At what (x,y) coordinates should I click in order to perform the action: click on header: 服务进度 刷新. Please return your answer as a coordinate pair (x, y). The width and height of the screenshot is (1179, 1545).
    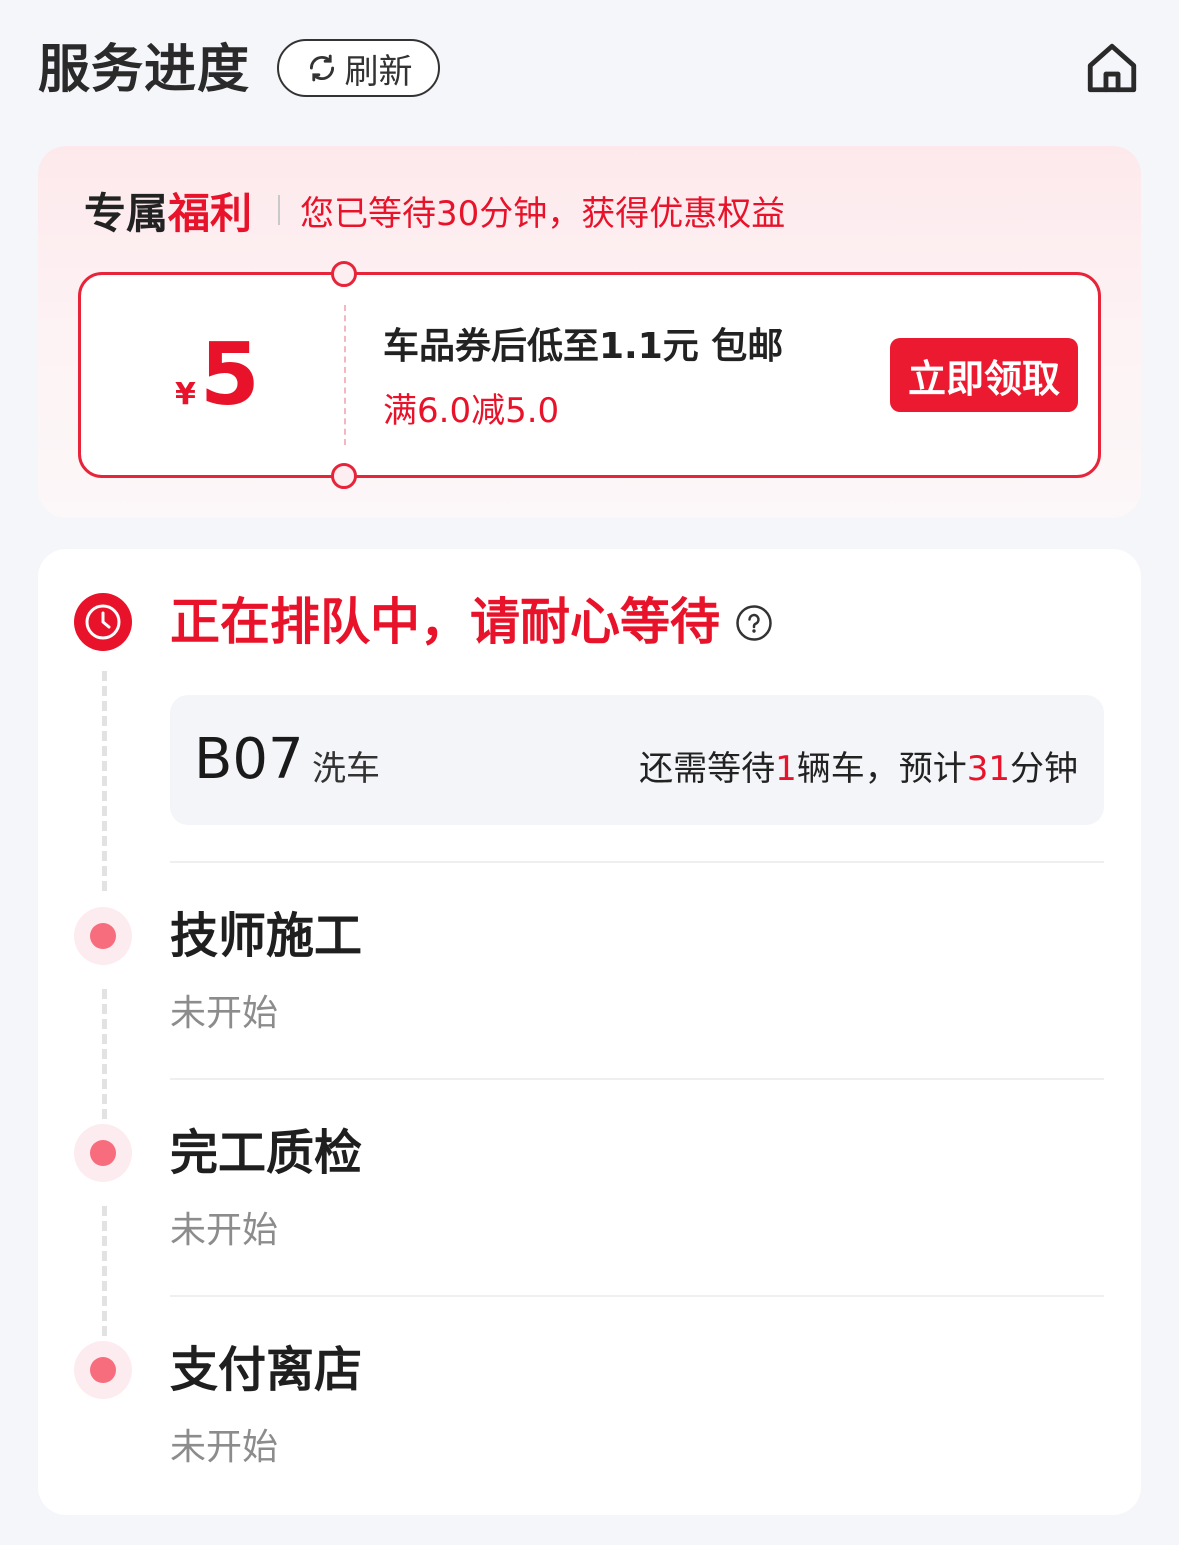
    Looking at the image, I should click on (589, 69).